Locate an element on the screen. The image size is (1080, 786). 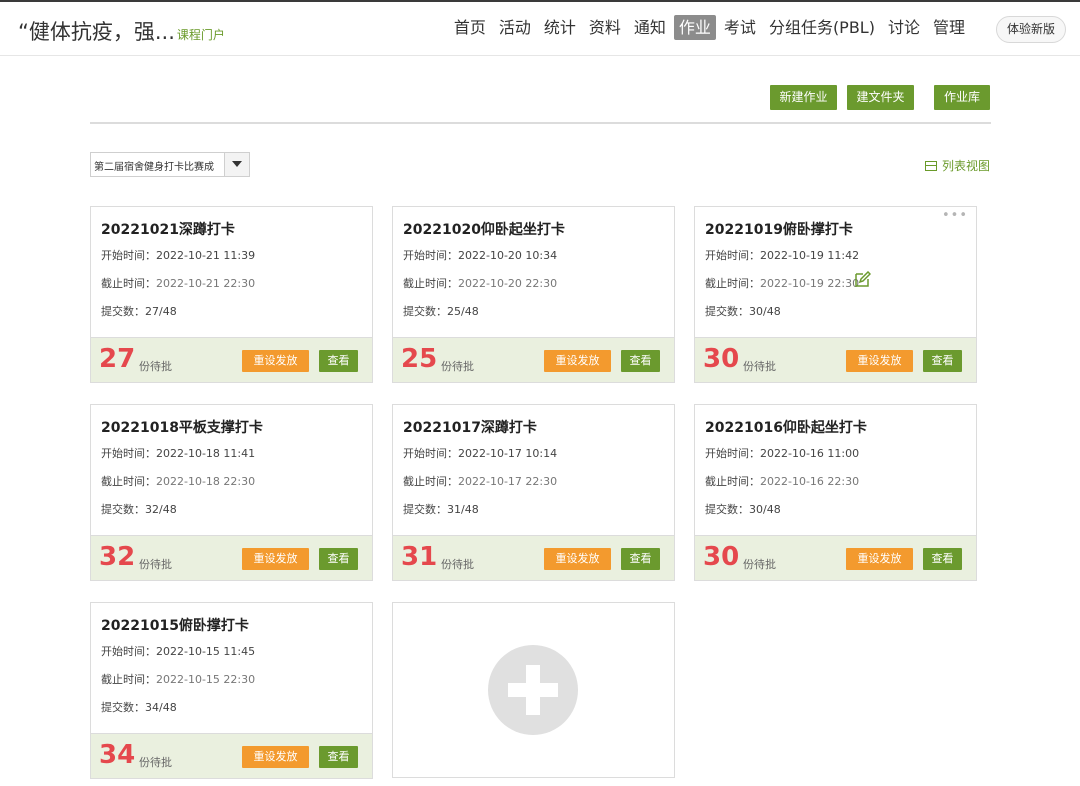
nav-exams: 考试 is located at coordinates (740, 27).